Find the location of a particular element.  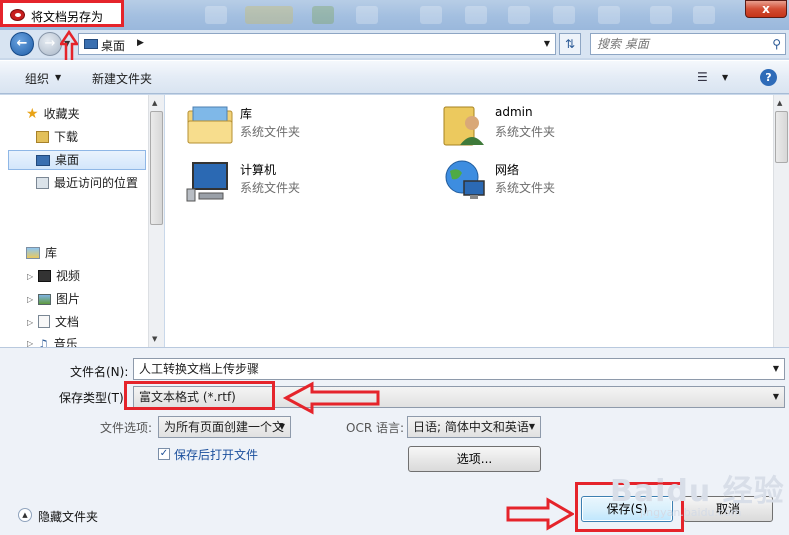

address-dropdown-icon: ▼ is located at coordinates (547, 43).